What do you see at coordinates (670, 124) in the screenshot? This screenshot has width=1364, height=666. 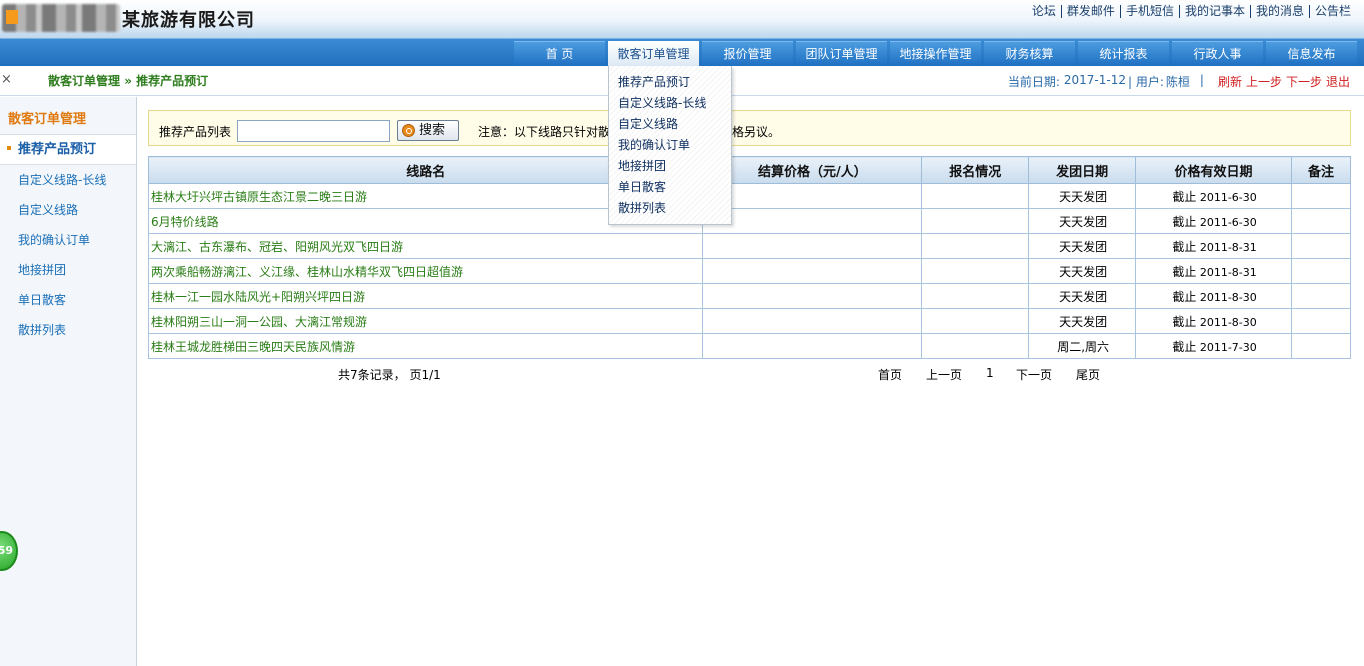 I see `menu-item-custom: 自定义线路` at bounding box center [670, 124].